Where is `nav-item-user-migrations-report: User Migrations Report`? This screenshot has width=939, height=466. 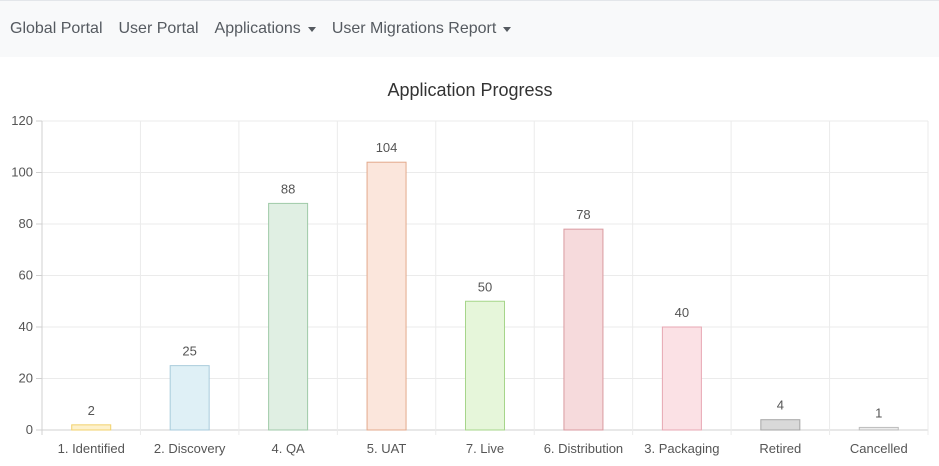 nav-item-user-migrations-report: User Migrations Report is located at coordinates (422, 29).